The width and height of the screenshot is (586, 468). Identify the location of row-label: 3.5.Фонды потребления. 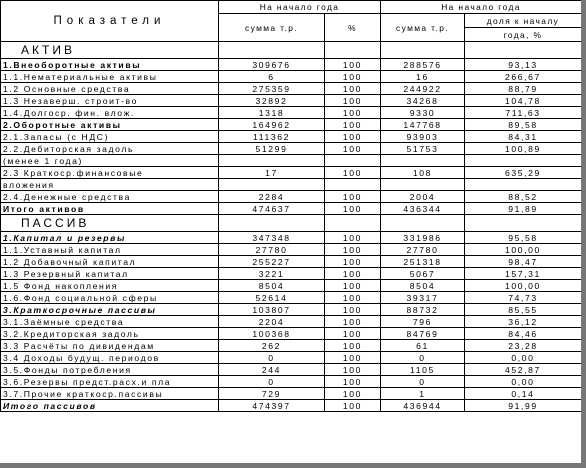
(109, 369).